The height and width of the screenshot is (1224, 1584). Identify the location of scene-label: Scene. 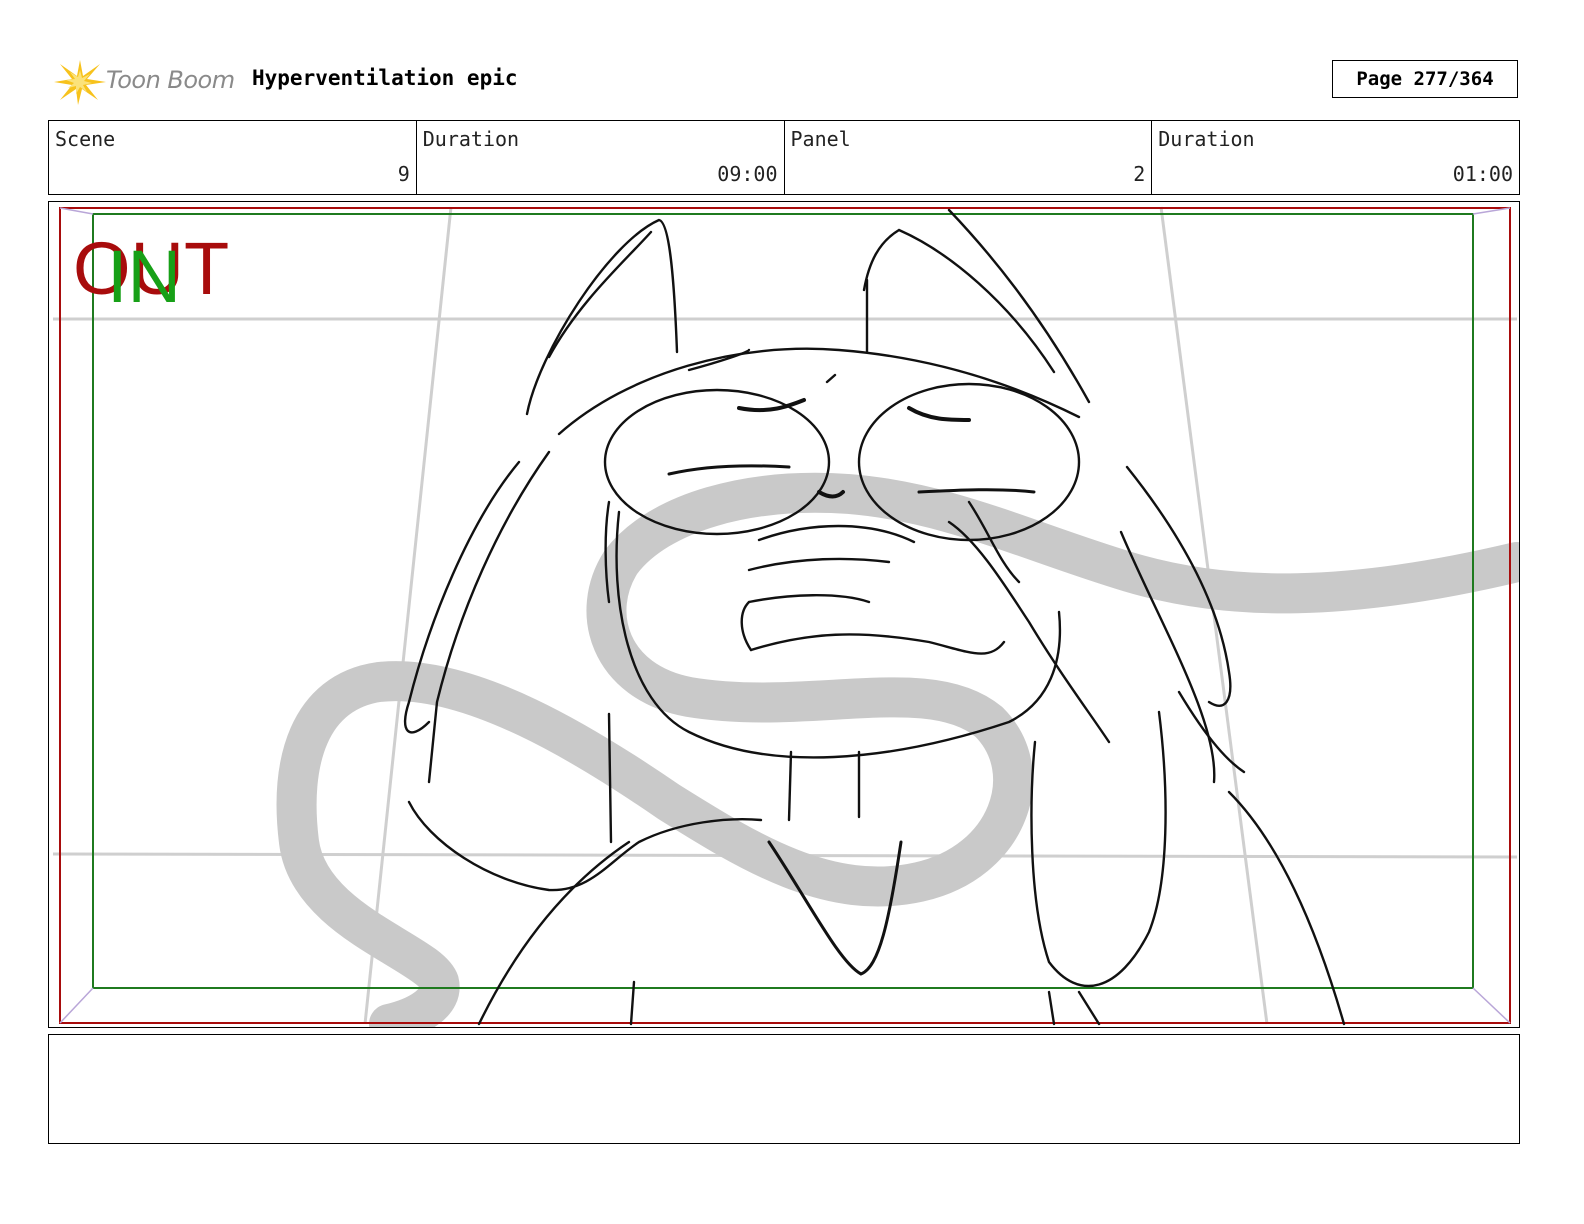
(85, 139).